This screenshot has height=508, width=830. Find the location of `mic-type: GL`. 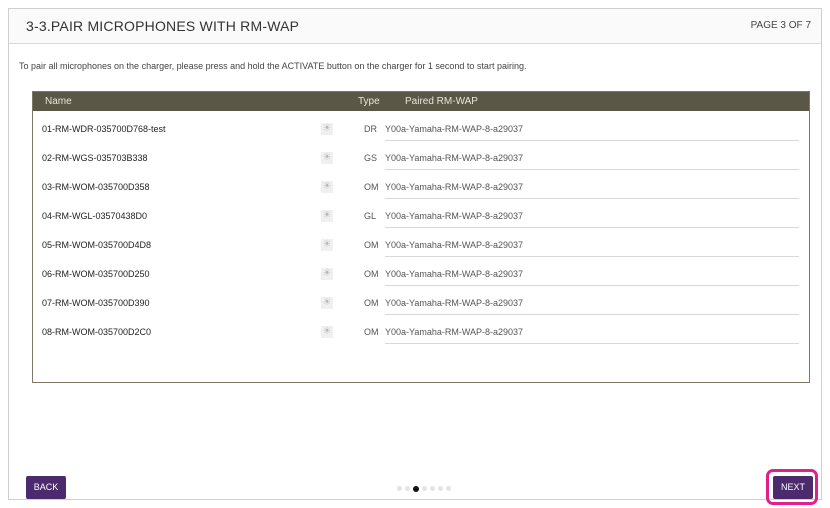

mic-type: GL is located at coordinates (370, 216).